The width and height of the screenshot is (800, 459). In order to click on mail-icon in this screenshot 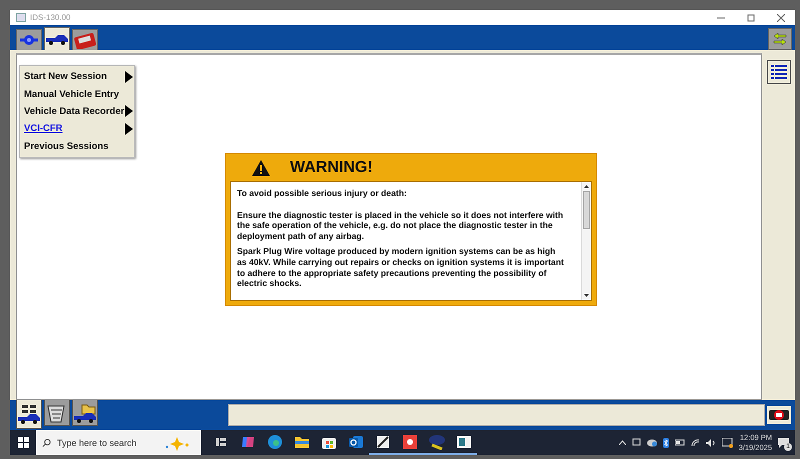, I will do `click(356, 442)`.